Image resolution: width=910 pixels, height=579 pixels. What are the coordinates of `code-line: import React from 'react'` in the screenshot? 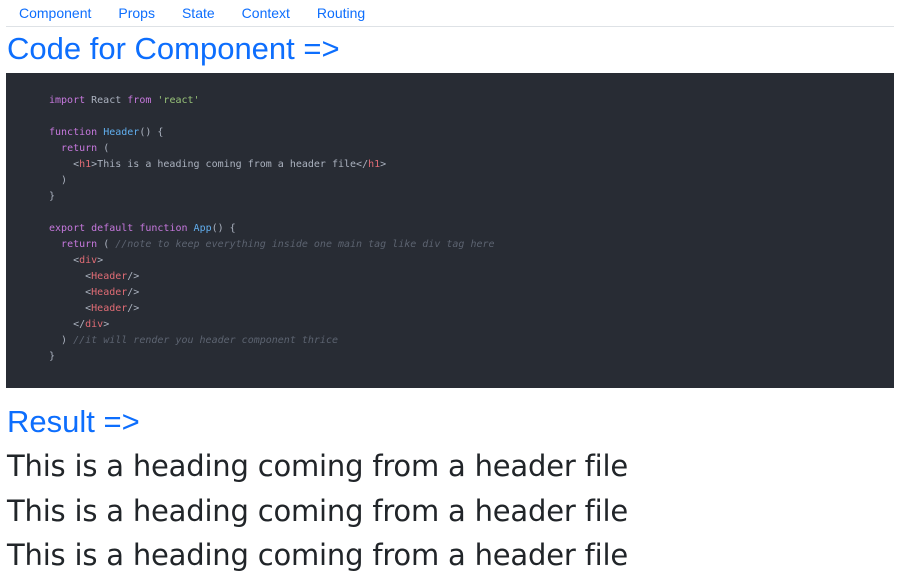 It's located at (471, 101).